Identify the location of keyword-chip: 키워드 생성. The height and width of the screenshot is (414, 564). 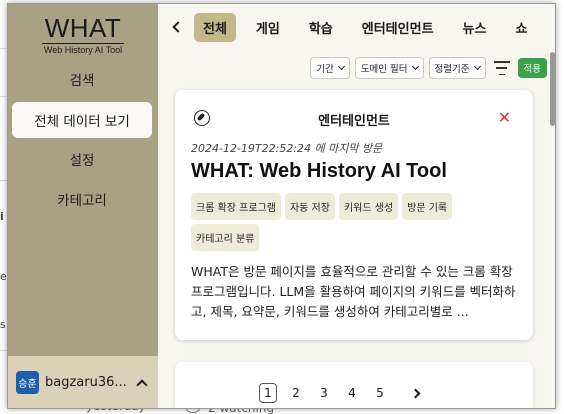
(368, 206).